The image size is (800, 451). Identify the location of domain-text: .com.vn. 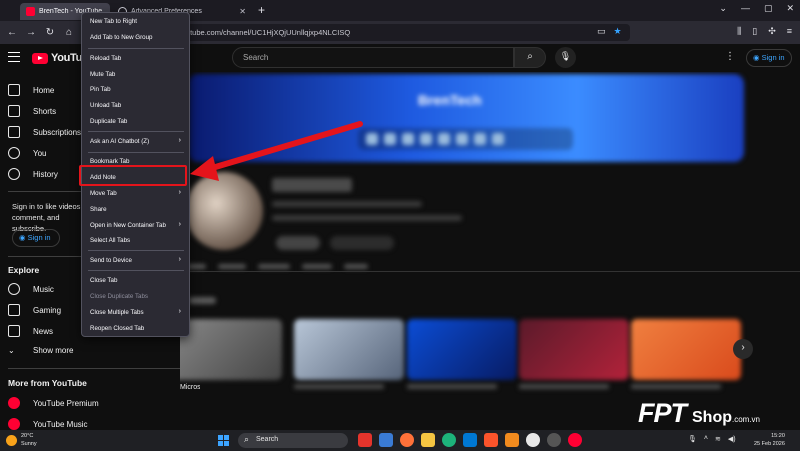
(746, 419).